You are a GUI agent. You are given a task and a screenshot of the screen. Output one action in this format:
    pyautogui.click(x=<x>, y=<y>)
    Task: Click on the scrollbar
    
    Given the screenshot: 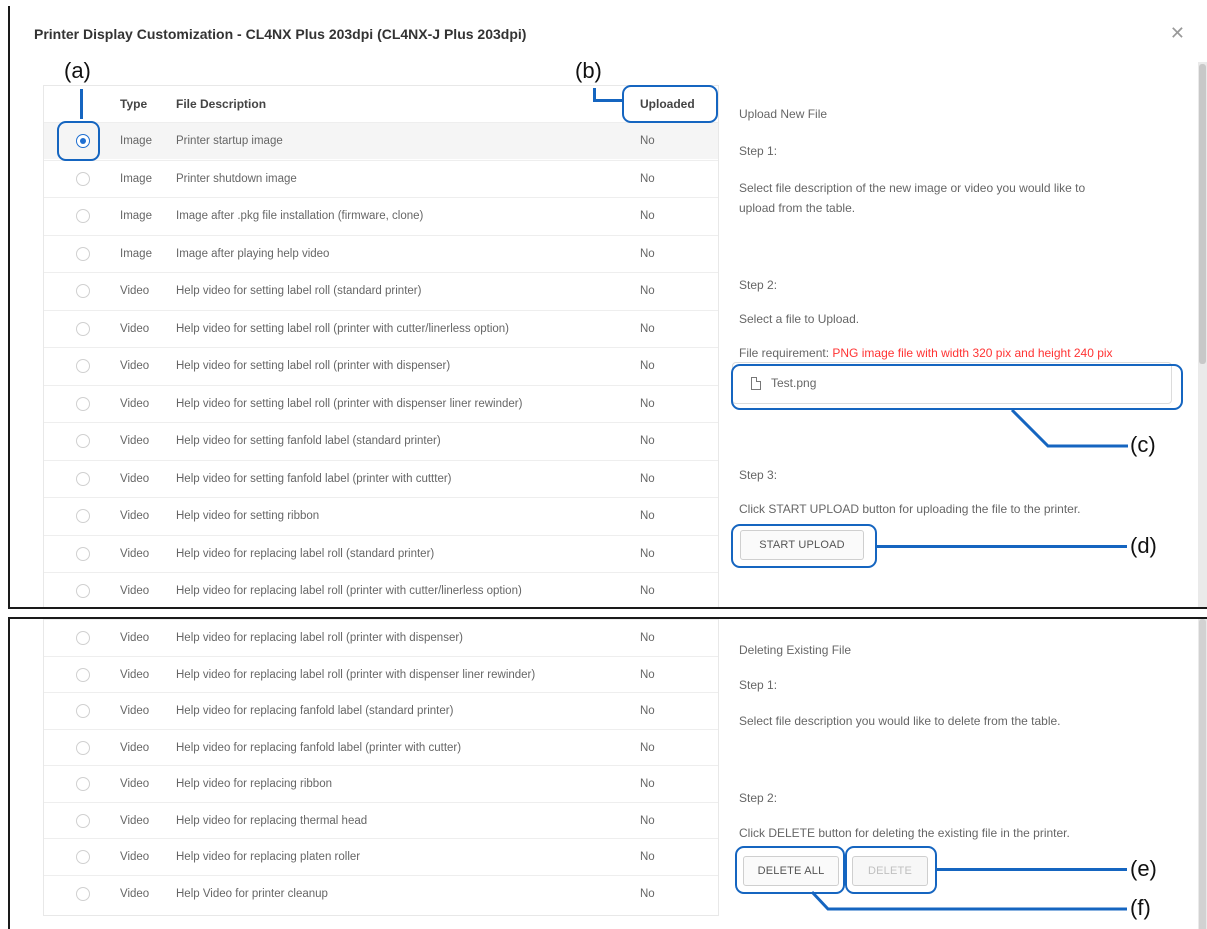 What is the action you would take?
    pyautogui.click(x=1202, y=334)
    